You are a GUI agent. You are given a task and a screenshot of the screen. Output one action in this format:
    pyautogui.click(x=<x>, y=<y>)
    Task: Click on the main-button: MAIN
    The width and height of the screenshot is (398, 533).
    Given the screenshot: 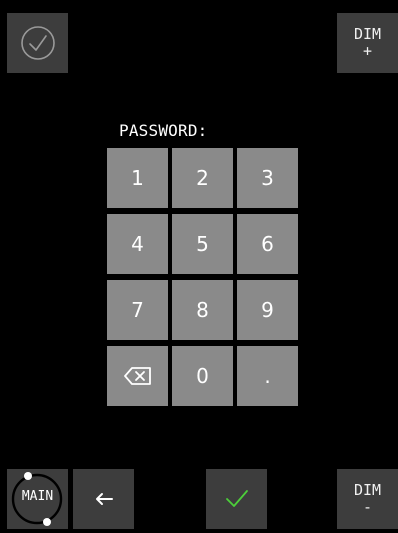 What is the action you would take?
    pyautogui.click(x=37, y=499)
    